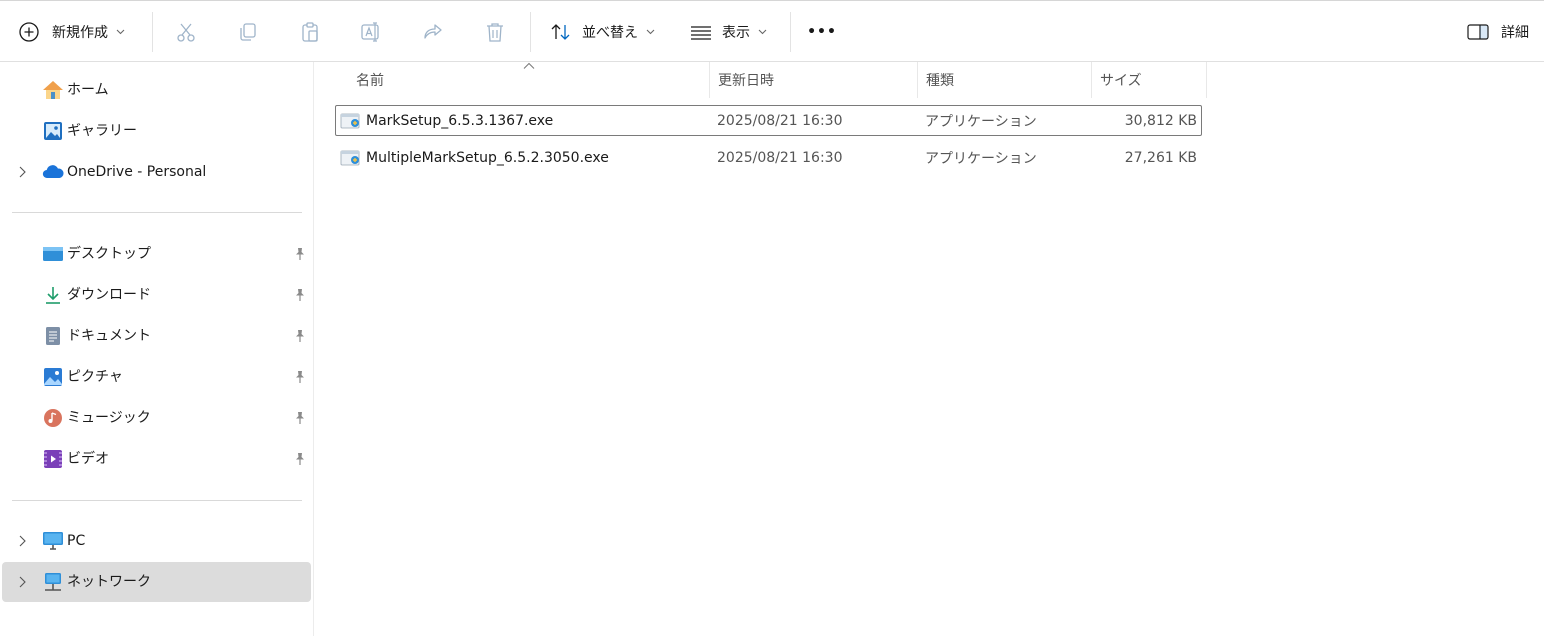  I want to click on plus-circle-icon, so click(29, 32).